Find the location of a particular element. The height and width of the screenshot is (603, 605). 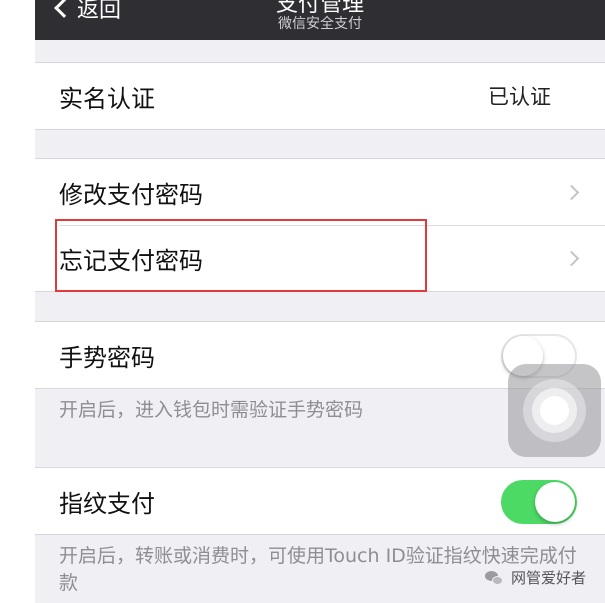

assistive-touch-button is located at coordinates (554, 410).